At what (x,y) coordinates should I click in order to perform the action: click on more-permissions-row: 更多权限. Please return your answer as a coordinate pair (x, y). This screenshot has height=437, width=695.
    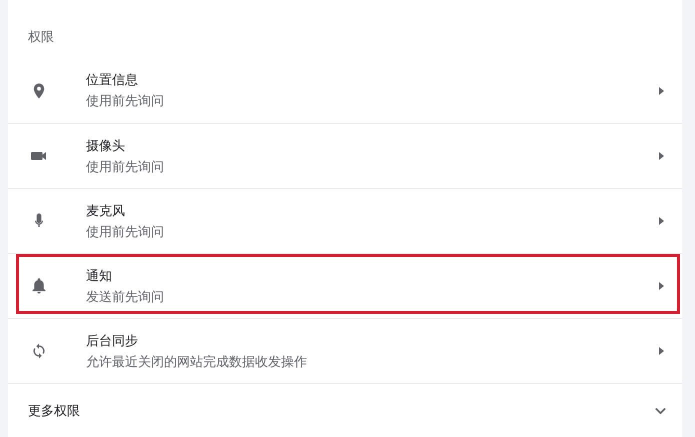
    Looking at the image, I should click on (345, 410).